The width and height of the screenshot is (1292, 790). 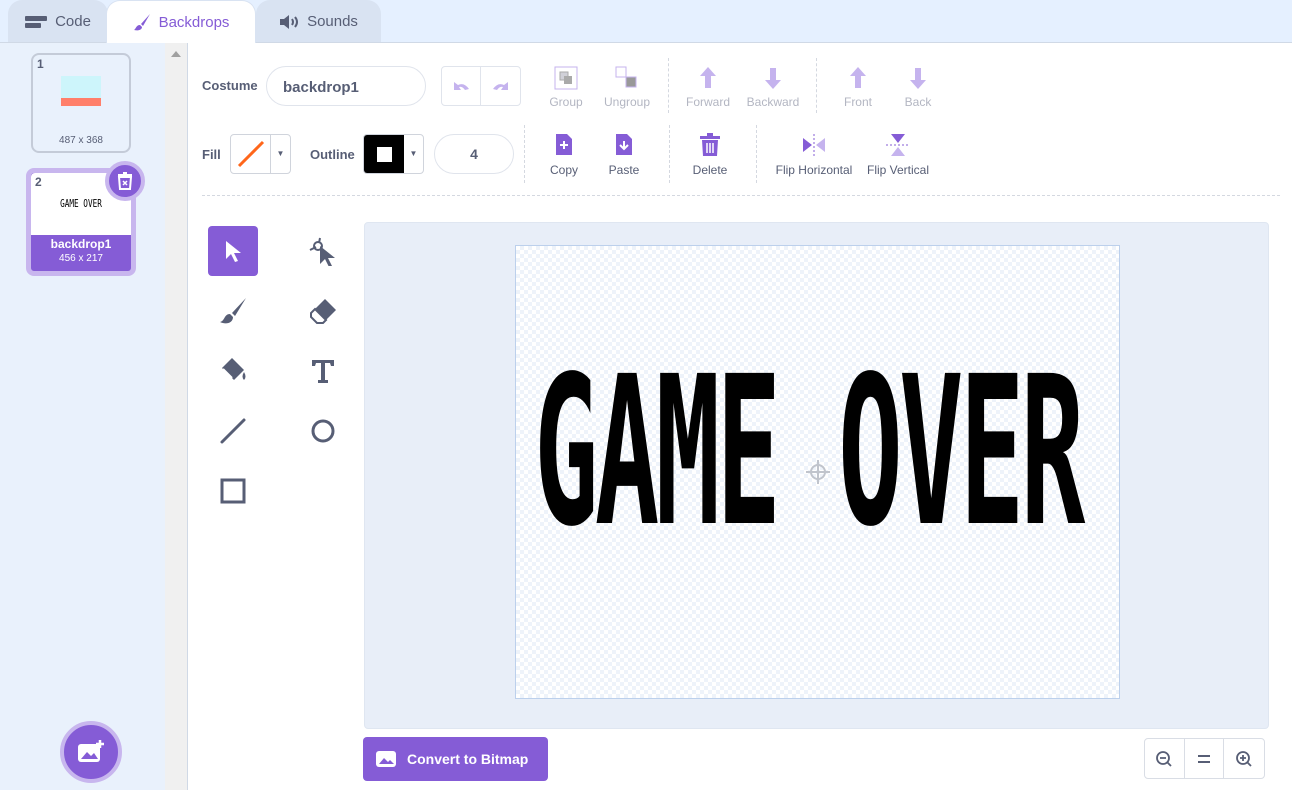 I want to click on flip-horizontal-button: Flip Horizontal, so click(x=814, y=155).